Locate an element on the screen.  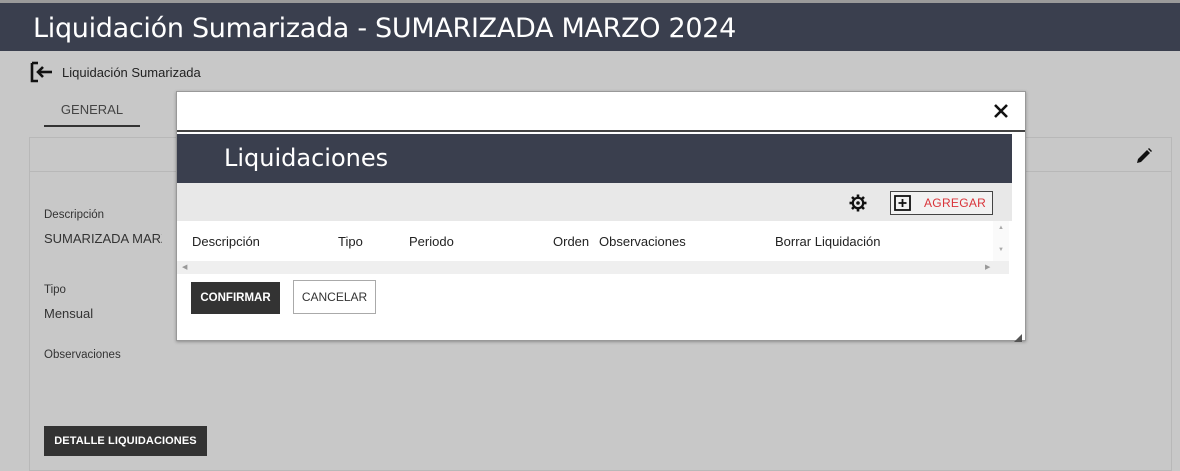
tipo-value: Mensual is located at coordinates (69, 313).